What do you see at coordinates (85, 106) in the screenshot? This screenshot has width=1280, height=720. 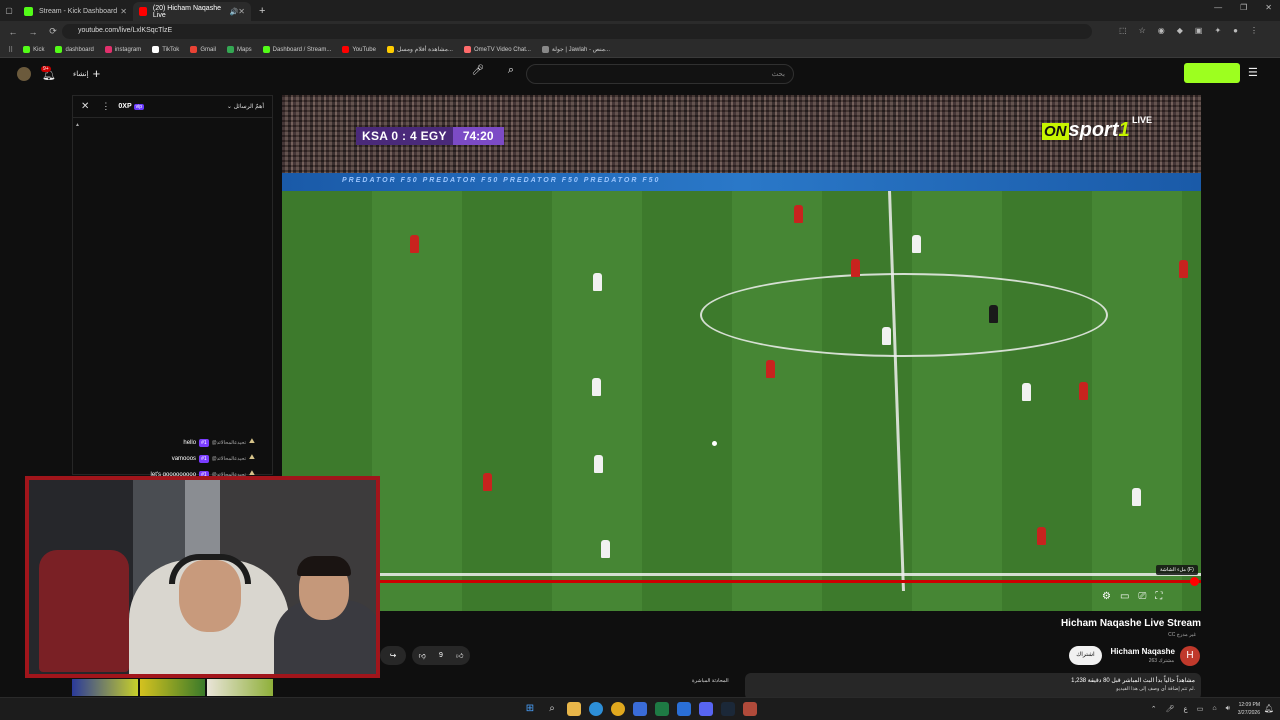 I see `close-icon: ✕` at bounding box center [85, 106].